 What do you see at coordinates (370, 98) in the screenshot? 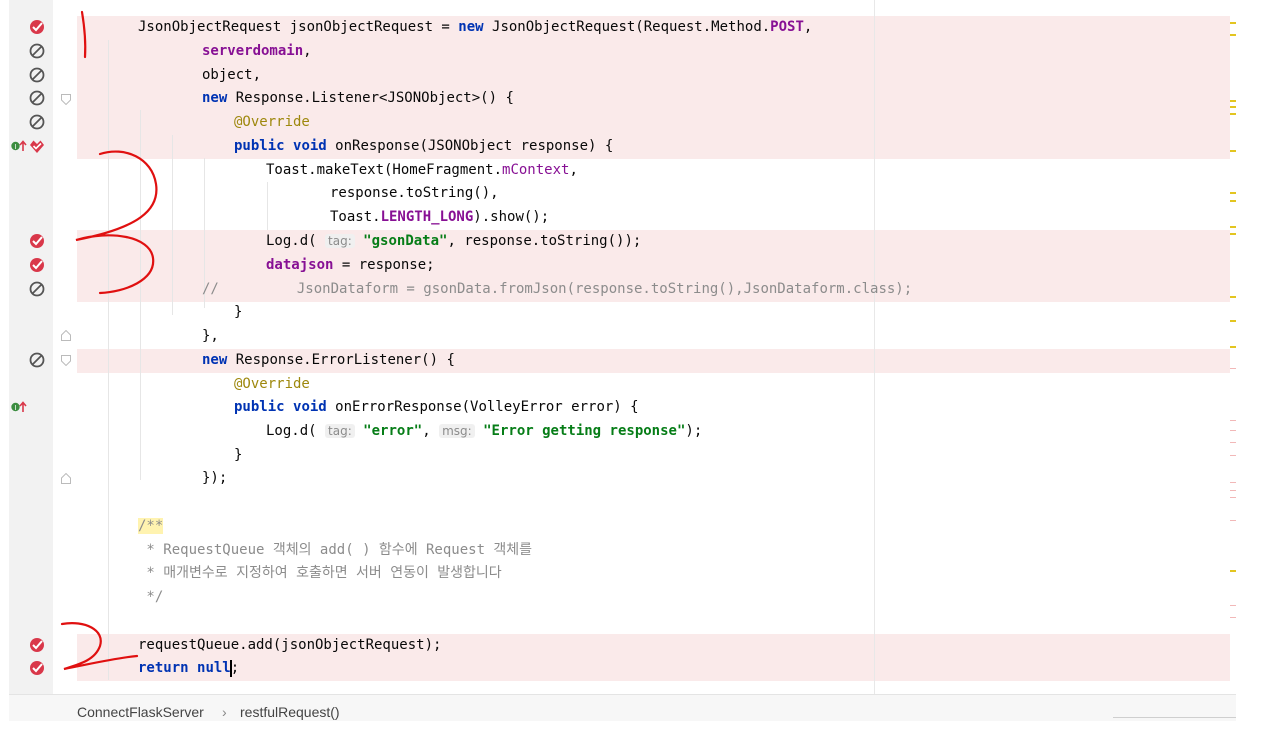
I see `code-text: Response.Listener<JSONObject>() {` at bounding box center [370, 98].